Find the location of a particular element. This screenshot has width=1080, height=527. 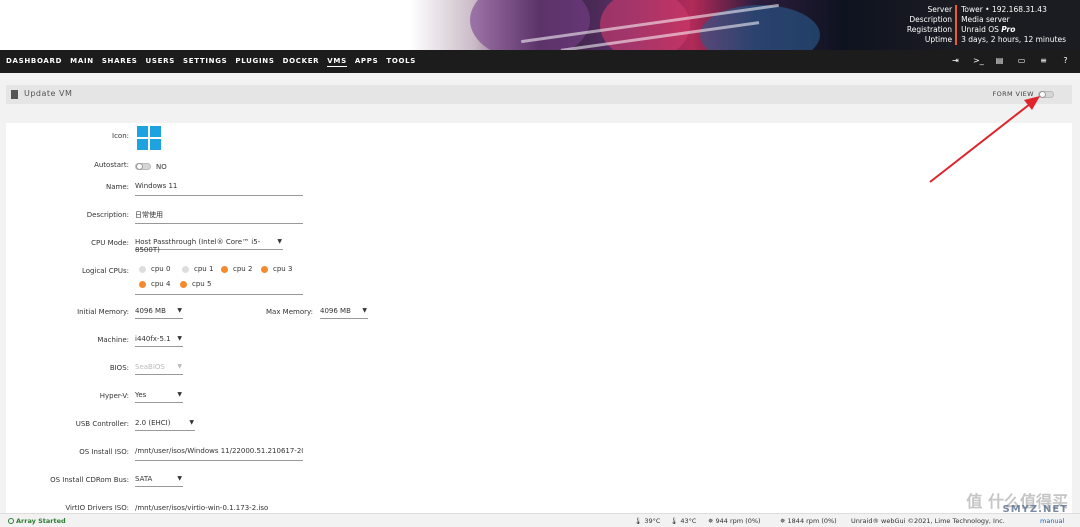

max-memory-value: 4096 MB is located at coordinates (335, 311).